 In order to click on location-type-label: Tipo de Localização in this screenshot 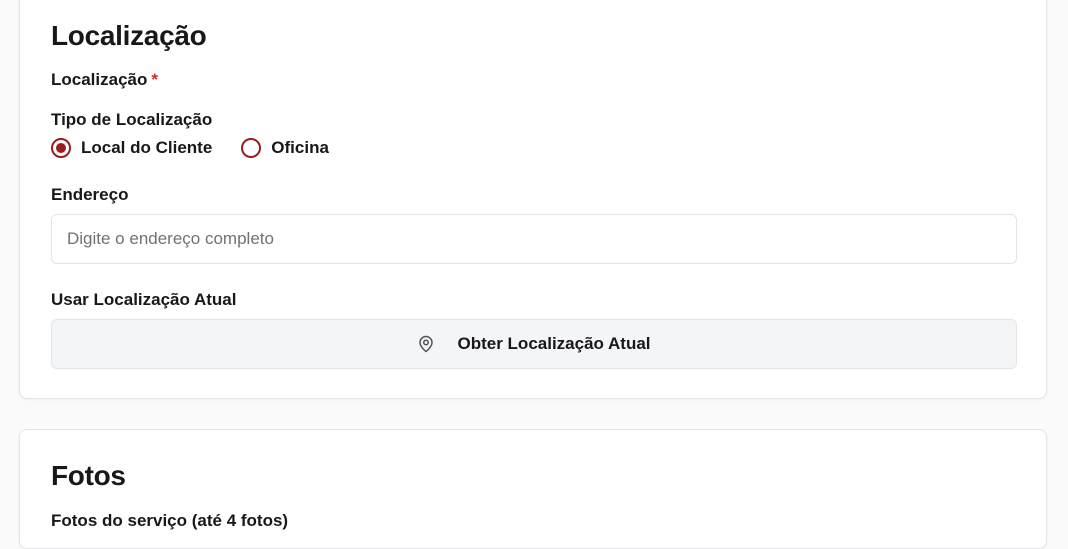, I will do `click(132, 119)`.